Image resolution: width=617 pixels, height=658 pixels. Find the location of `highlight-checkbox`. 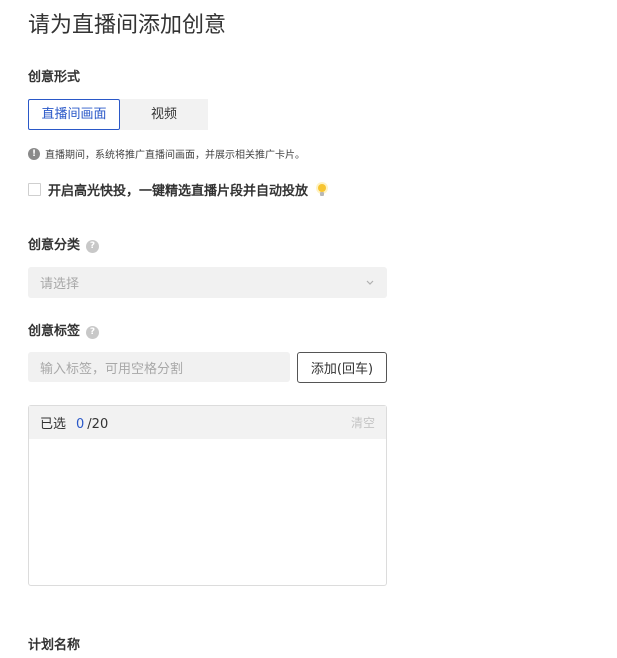

highlight-checkbox is located at coordinates (34, 189).